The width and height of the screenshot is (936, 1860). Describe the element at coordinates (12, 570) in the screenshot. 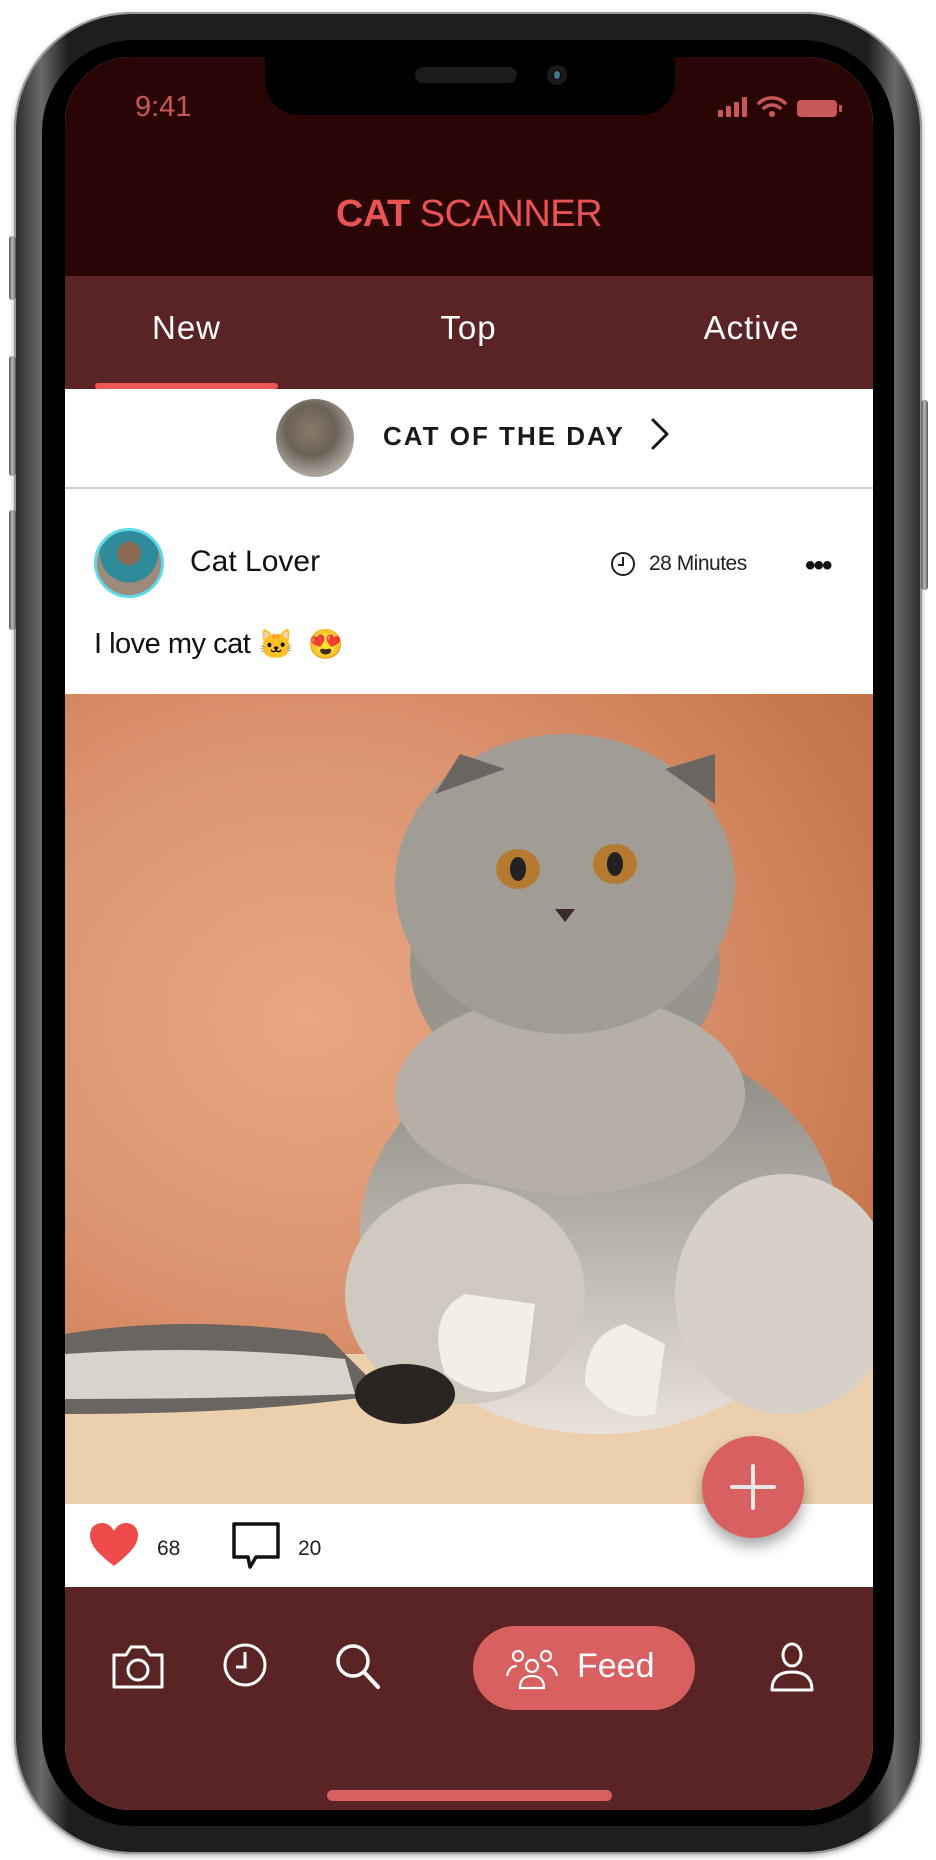

I see `volume-down-button` at that location.